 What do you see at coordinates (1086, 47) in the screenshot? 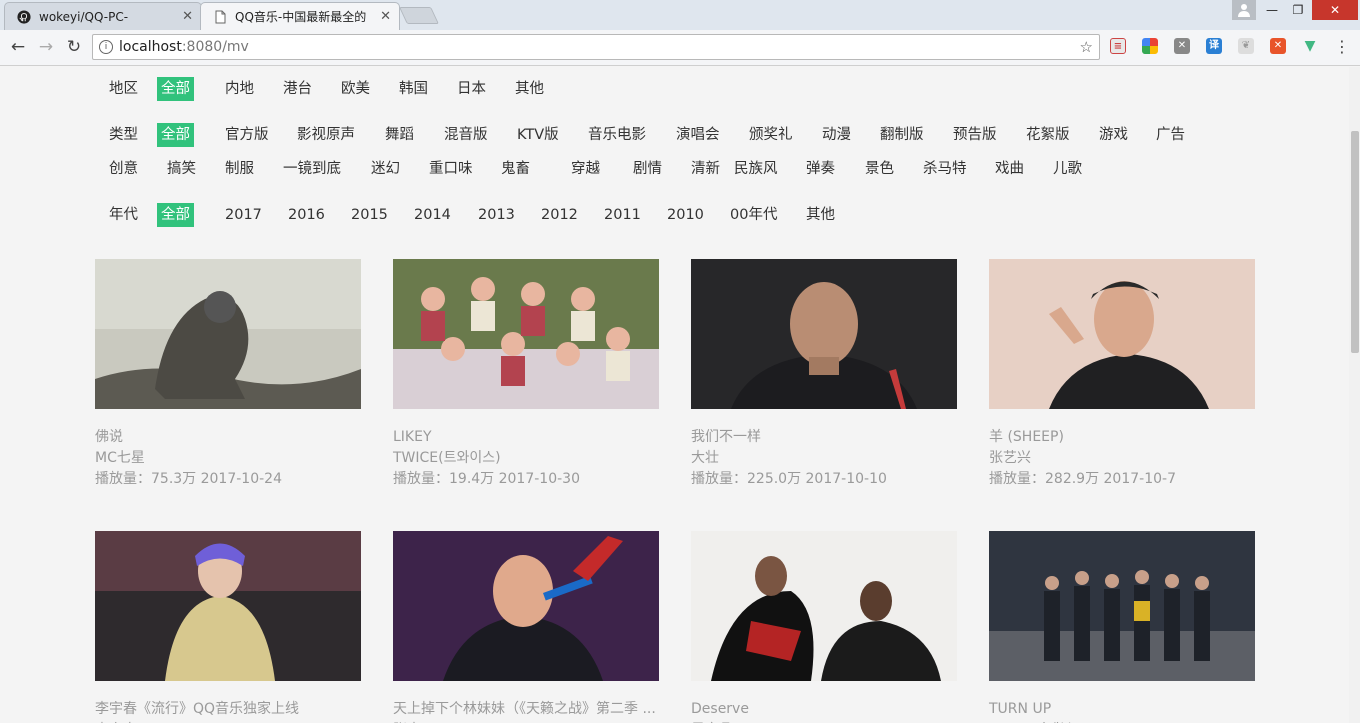
I see `bookmark-star-icon: ☆` at bounding box center [1086, 47].